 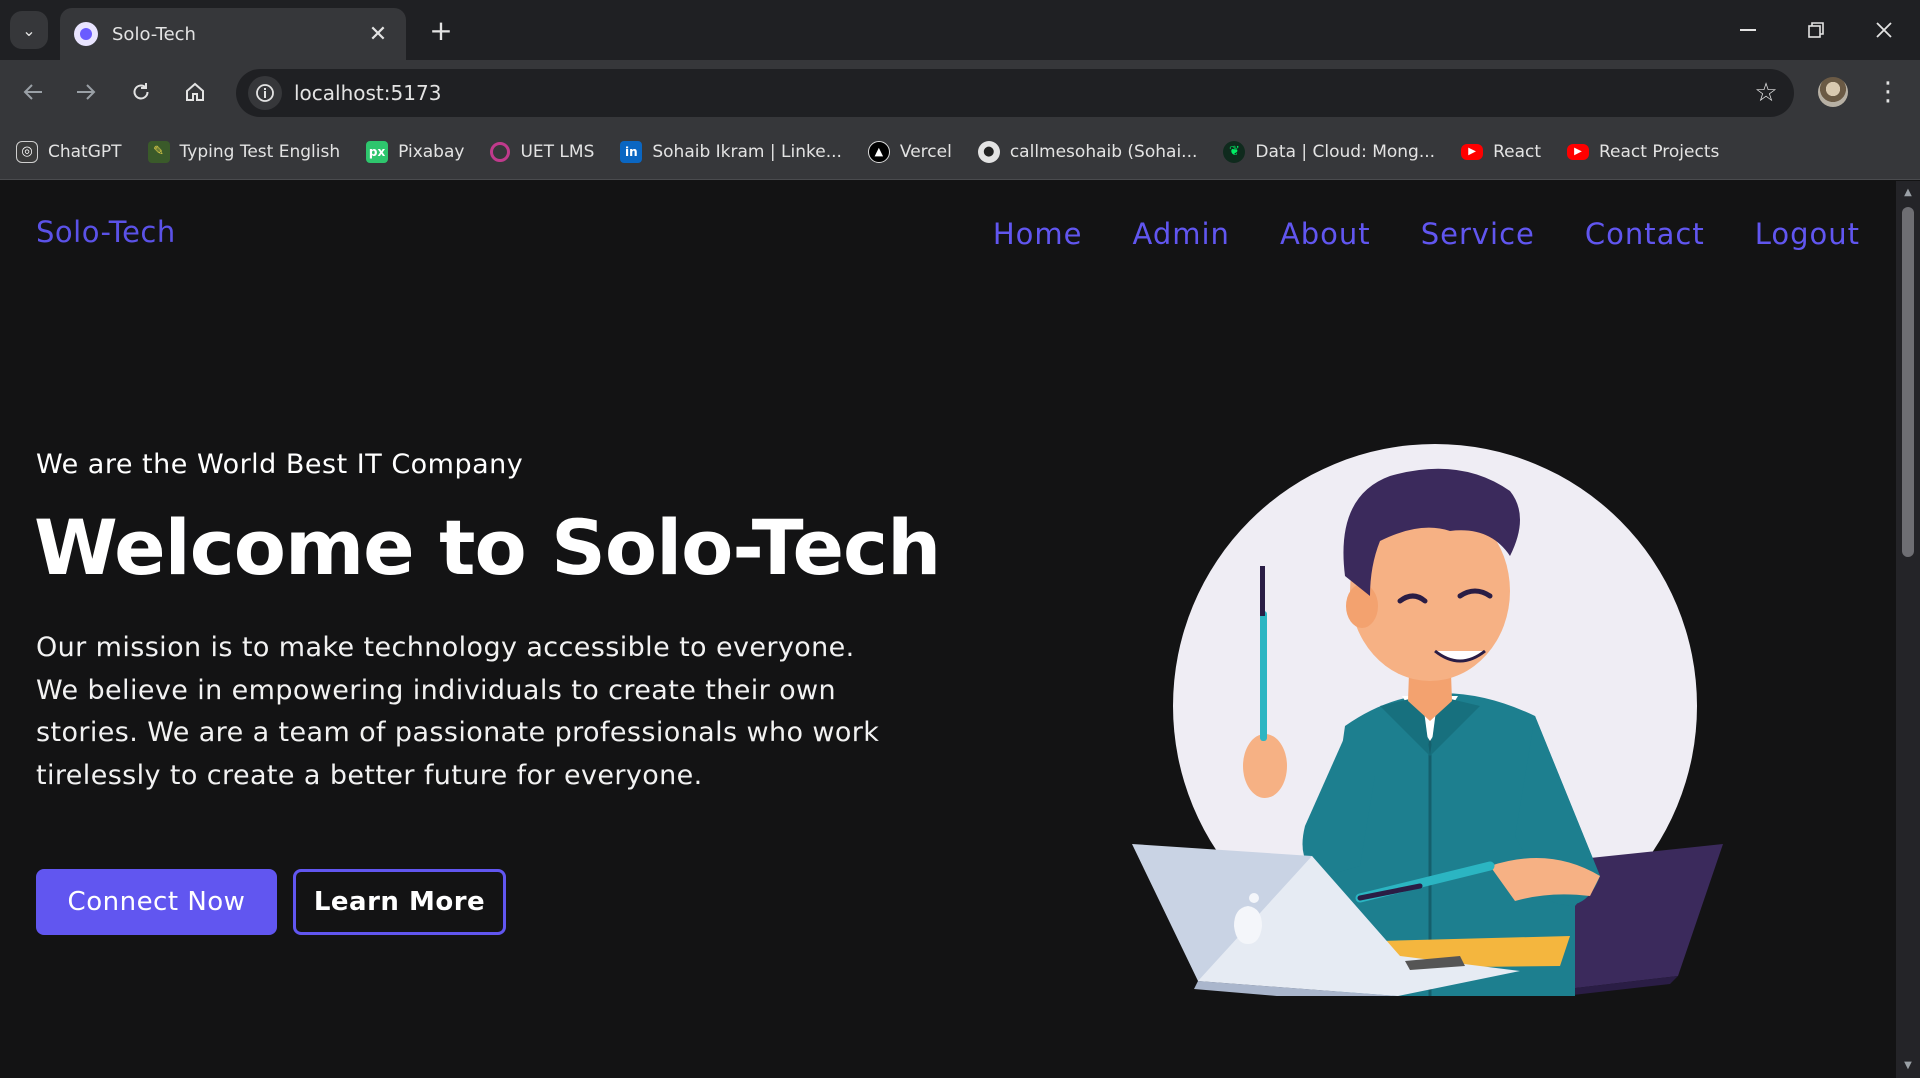 I want to click on restore-button, so click(x=1816, y=30).